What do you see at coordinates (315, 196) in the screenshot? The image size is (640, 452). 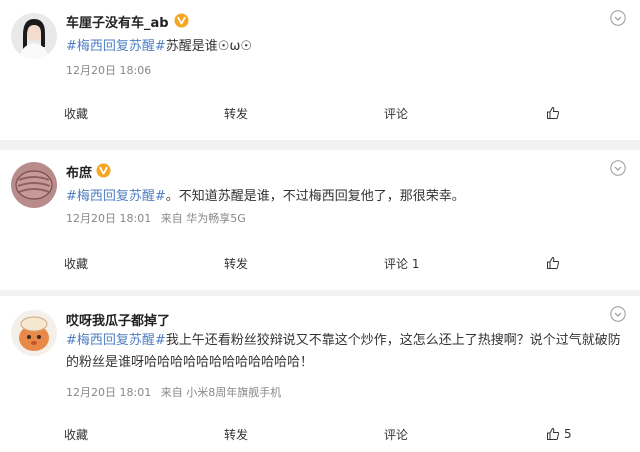 I see `post-text: 。不知道苏醒是谁，不过梅西回复他了，那很荣幸。` at bounding box center [315, 196].